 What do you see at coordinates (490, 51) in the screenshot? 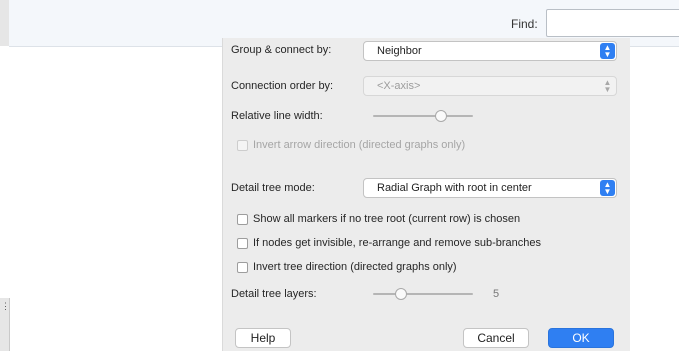
I see `group-connect-select: Neighbor ▲ ▼` at bounding box center [490, 51].